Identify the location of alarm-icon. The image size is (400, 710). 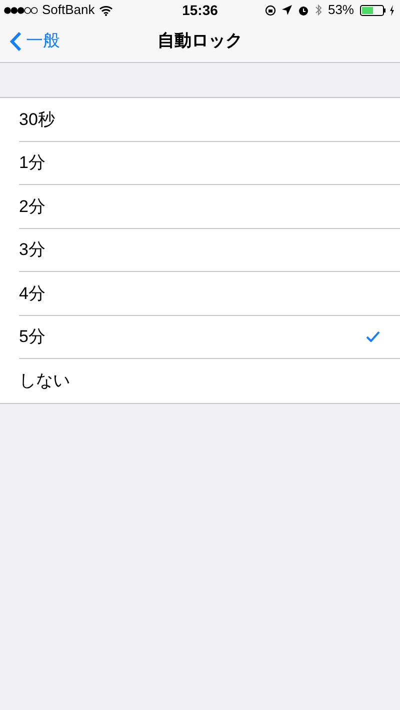
(303, 10).